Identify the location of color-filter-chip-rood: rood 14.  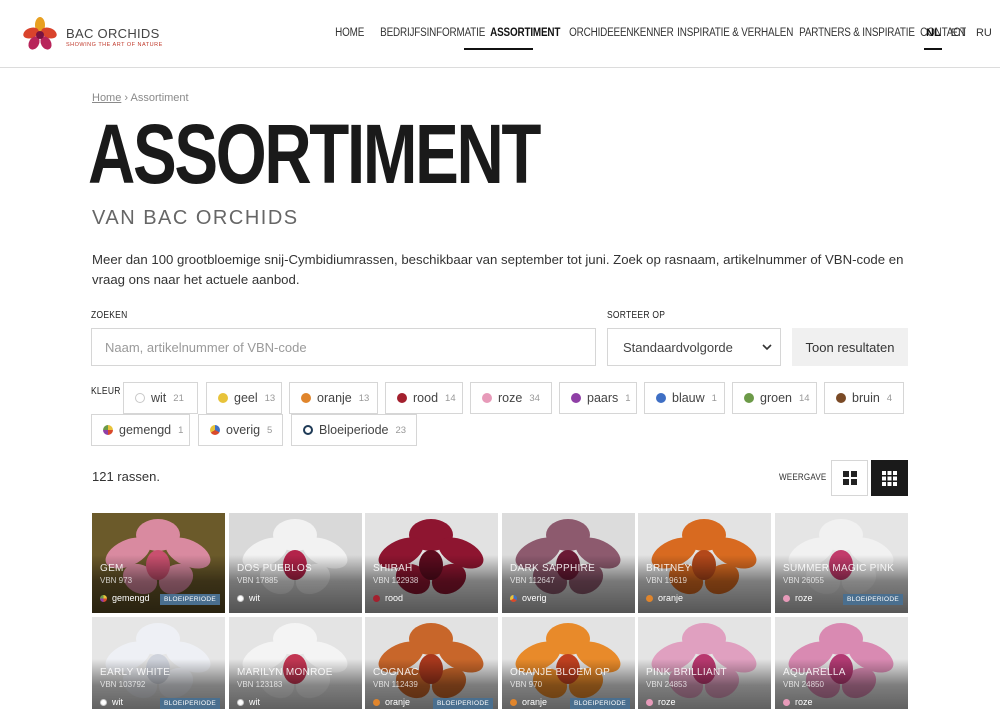
(424, 398).